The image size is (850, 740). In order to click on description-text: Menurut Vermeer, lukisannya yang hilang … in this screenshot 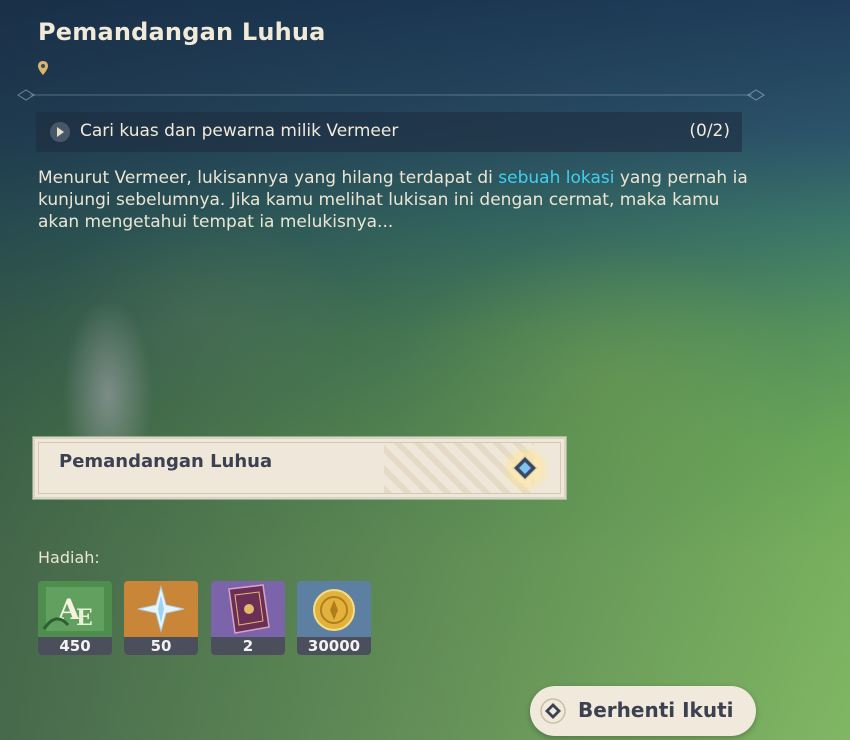, I will do `click(268, 178)`.